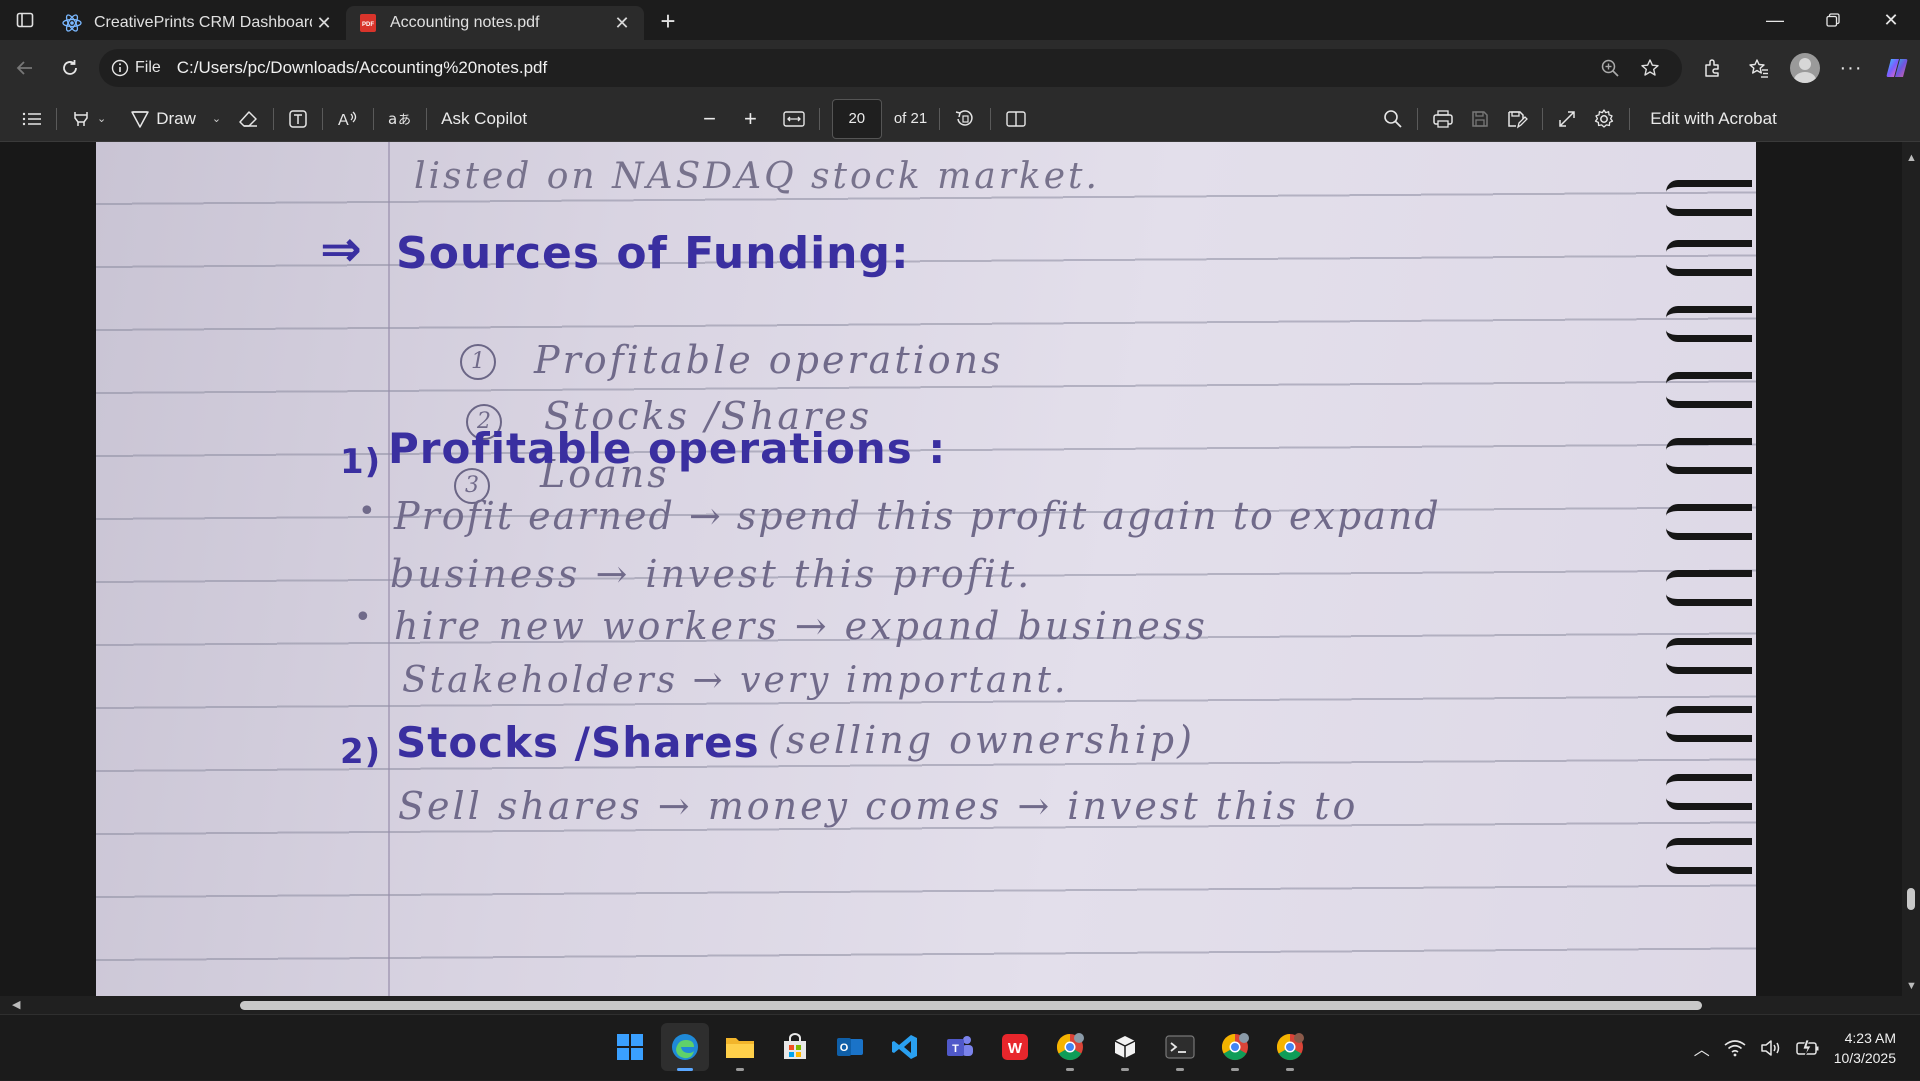 Image resolution: width=1920 pixels, height=1081 pixels. Describe the element at coordinates (1235, 1047) in the screenshot. I see `taskbar-chrome-profile-c2` at that location.